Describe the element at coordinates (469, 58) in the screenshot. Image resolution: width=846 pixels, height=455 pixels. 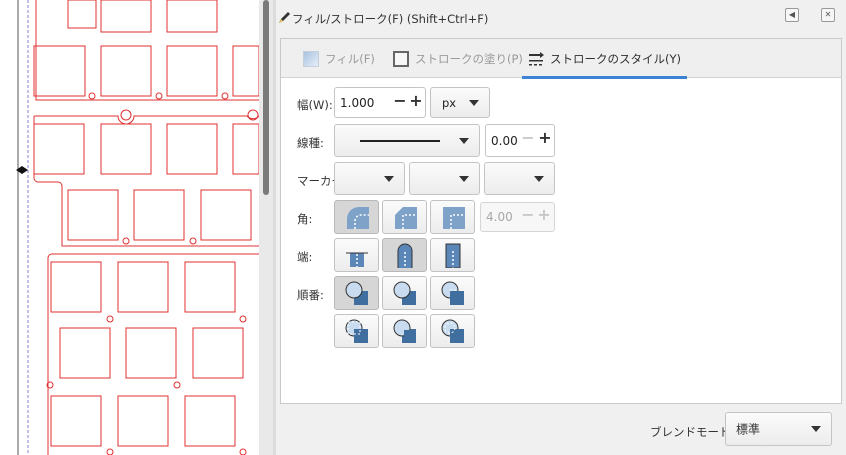
I see `tab-stroke-paint-label: ストロークの塗り(P)` at that location.